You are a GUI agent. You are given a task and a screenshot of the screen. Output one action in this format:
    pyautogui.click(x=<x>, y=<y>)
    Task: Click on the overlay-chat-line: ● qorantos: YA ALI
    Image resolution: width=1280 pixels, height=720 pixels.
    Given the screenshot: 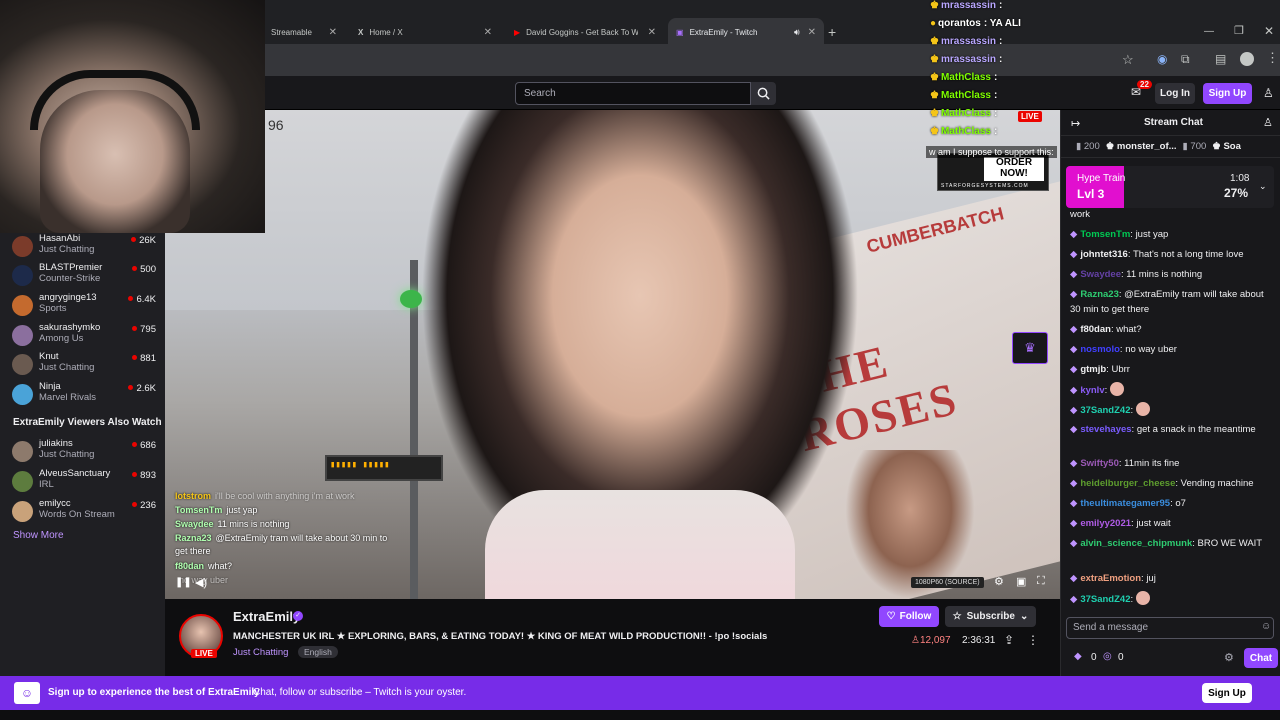 What is the action you would take?
    pyautogui.click(x=975, y=23)
    